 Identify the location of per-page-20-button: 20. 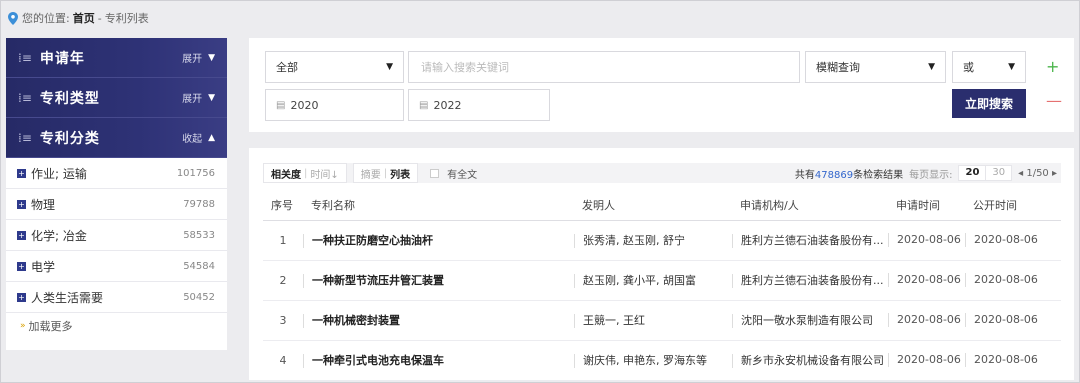
(972, 173).